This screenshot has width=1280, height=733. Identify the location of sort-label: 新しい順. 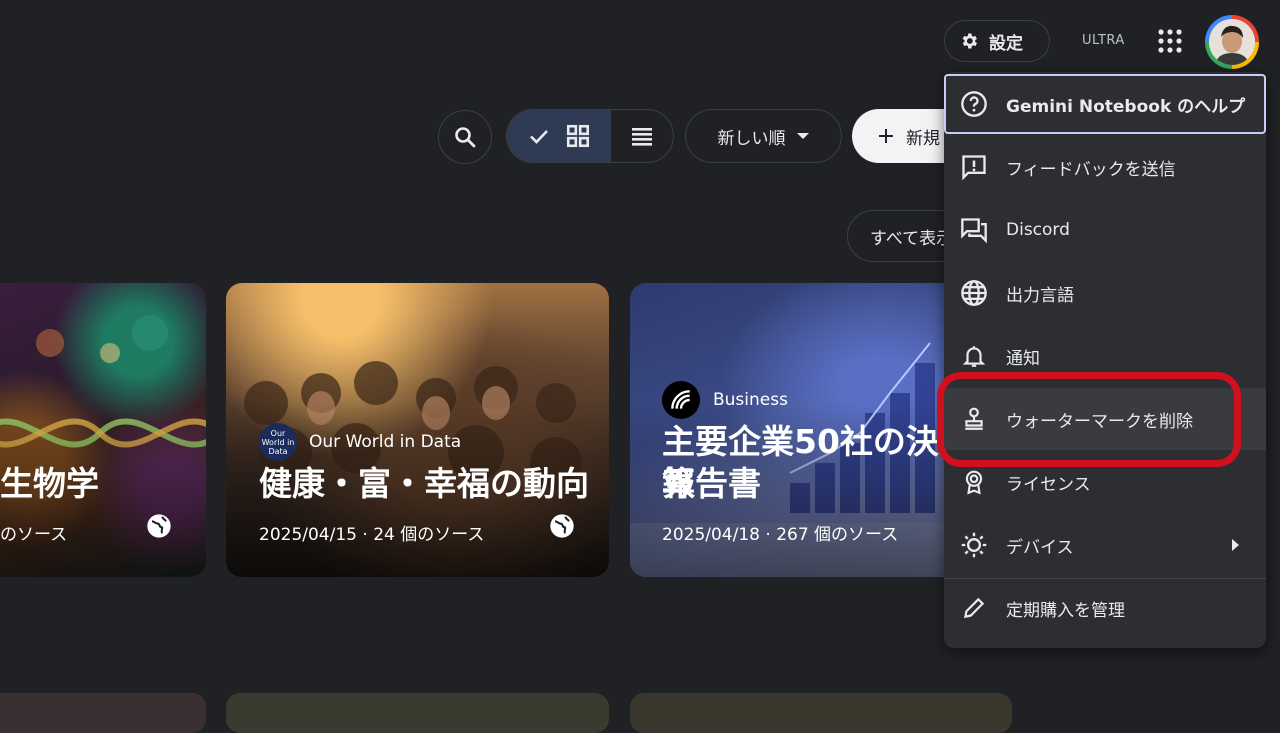
(751, 138).